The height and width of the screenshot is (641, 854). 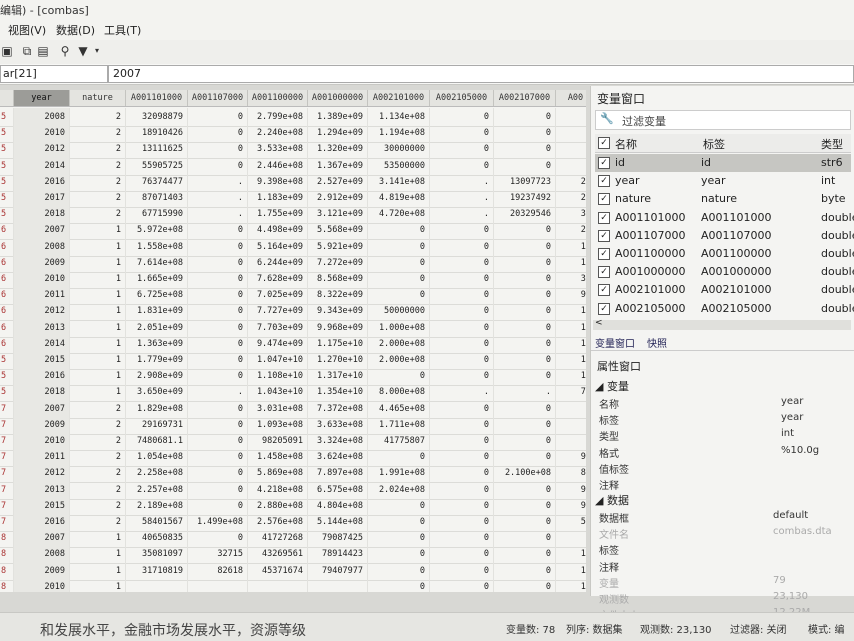 I want to click on variable-row: ✓ year year int, so click(x=723, y=181).